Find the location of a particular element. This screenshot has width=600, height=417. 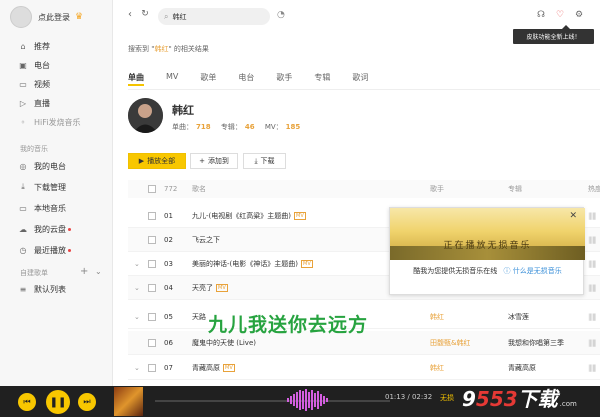

quality-badge: 无损 is located at coordinates (447, 398).